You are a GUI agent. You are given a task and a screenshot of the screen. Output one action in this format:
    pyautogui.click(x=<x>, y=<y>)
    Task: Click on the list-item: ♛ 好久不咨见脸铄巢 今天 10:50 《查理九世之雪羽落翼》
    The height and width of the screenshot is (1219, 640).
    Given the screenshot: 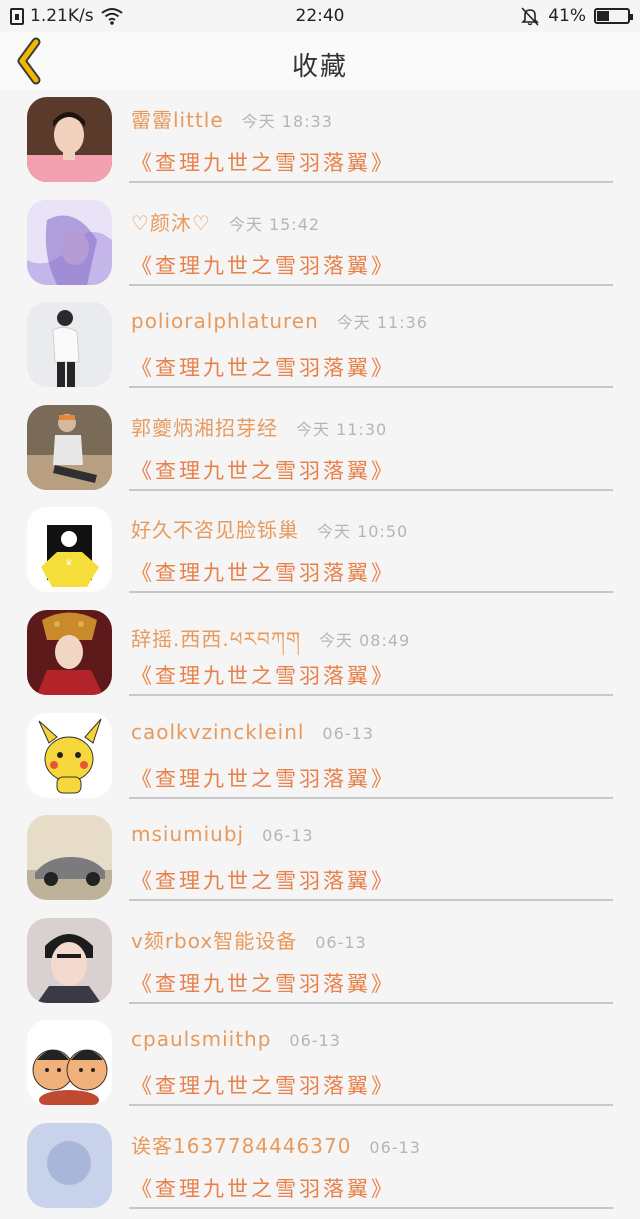 What is the action you would take?
    pyautogui.click(x=320, y=551)
    